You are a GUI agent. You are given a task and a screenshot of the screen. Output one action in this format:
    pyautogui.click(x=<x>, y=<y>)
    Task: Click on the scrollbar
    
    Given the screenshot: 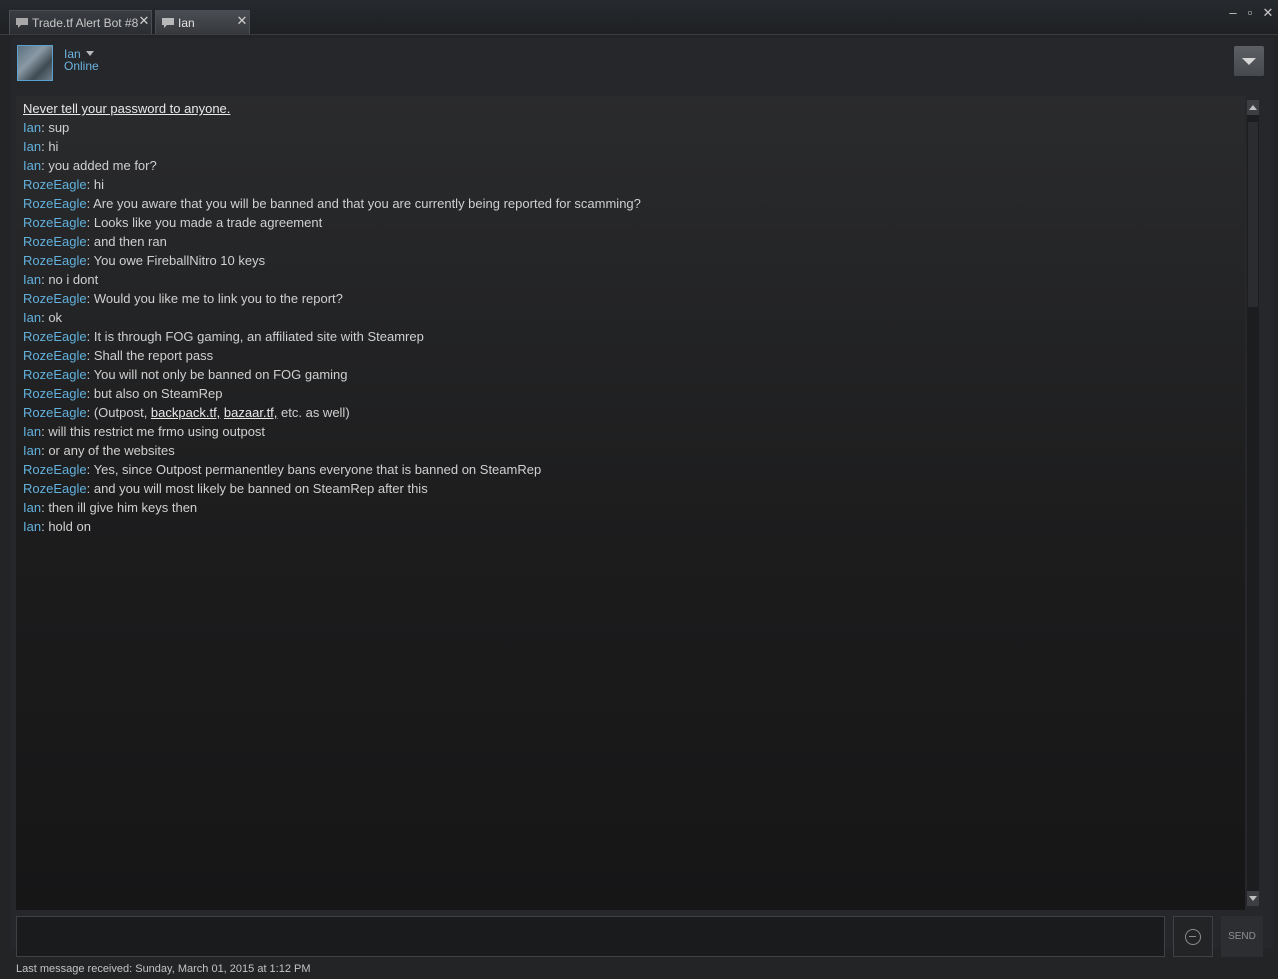 What is the action you would take?
    pyautogui.click(x=1253, y=503)
    